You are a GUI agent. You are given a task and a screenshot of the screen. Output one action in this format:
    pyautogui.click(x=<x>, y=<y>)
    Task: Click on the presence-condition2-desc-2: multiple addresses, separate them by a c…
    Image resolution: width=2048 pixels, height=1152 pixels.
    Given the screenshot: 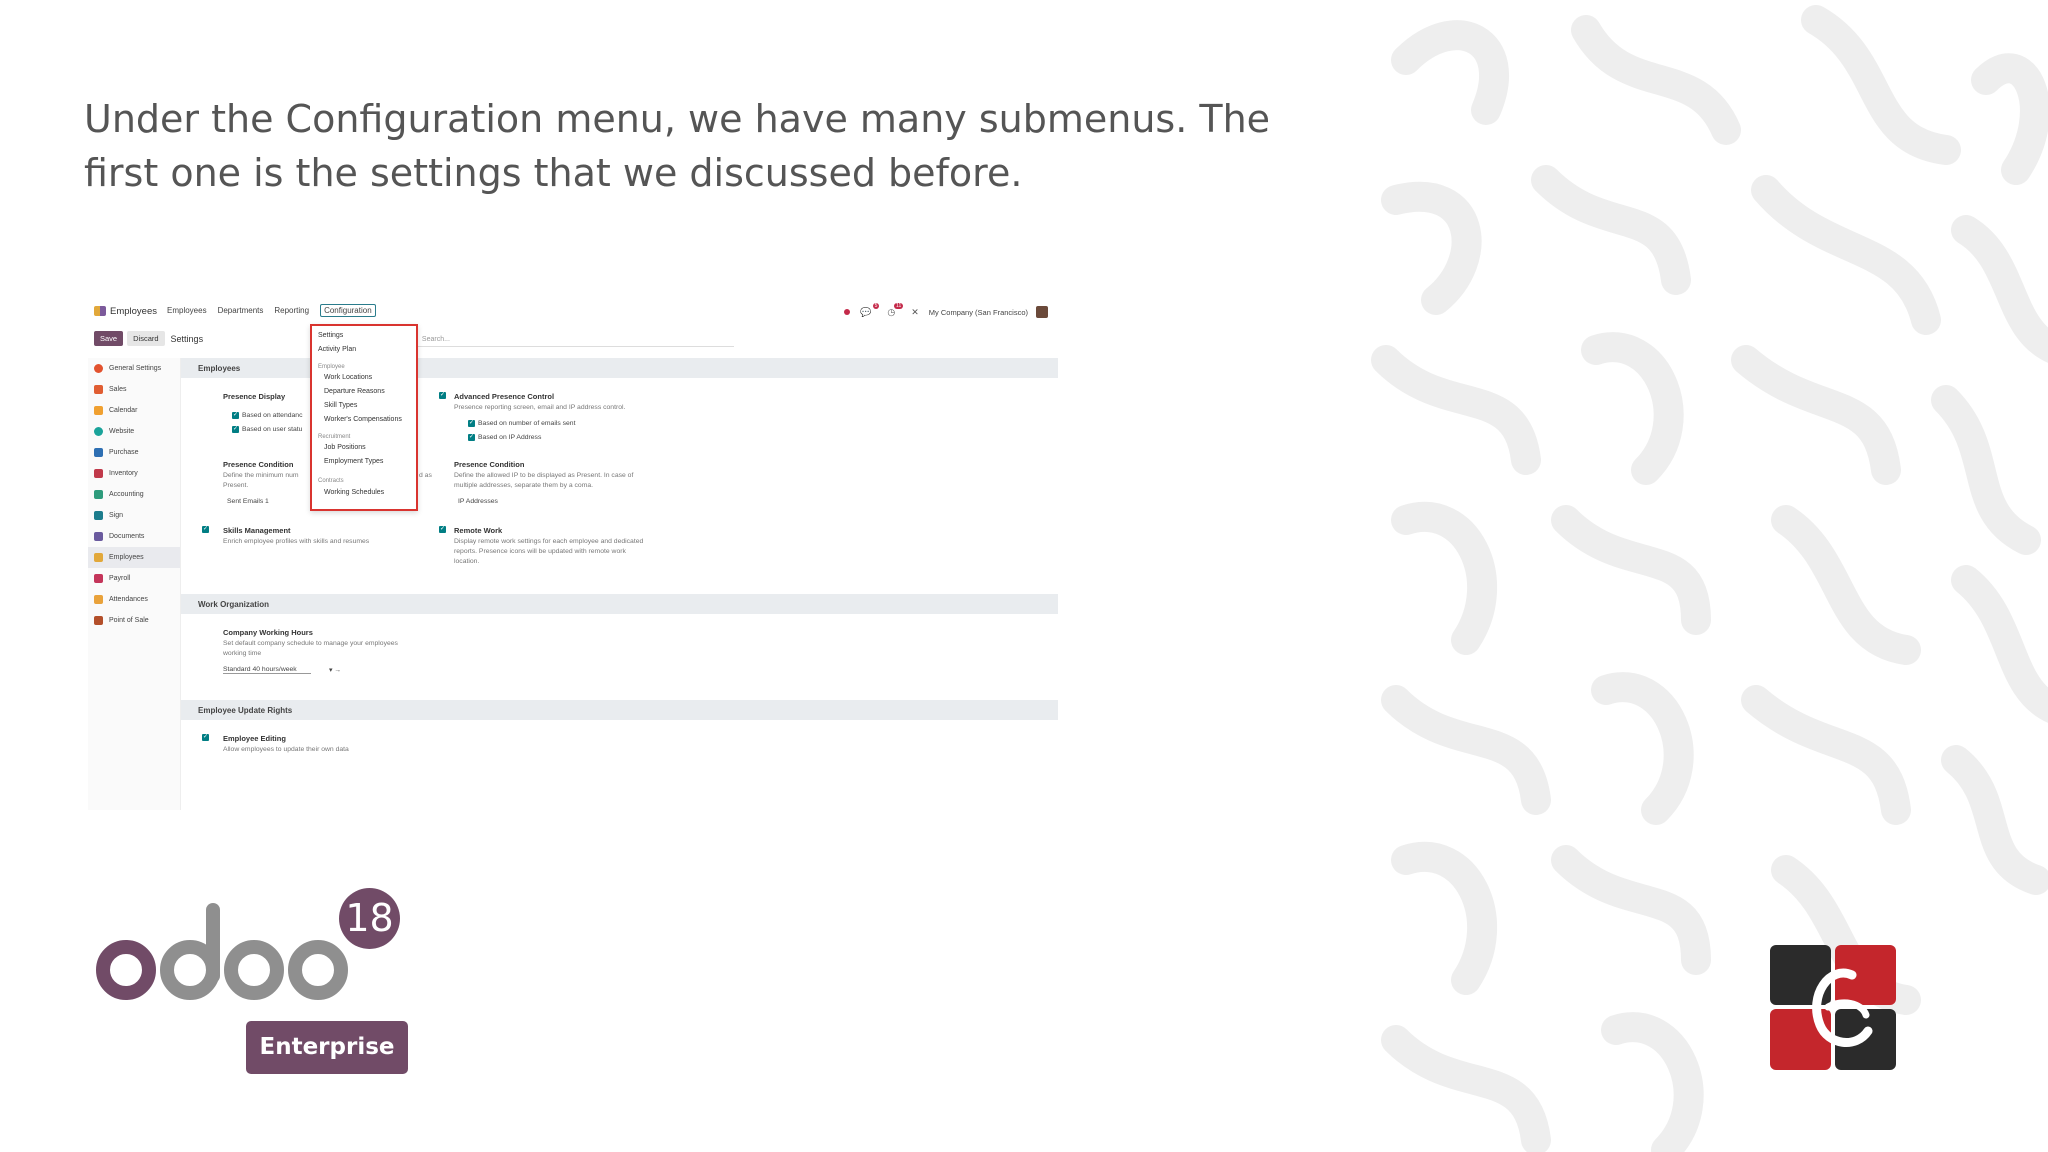 What is the action you would take?
    pyautogui.click(x=524, y=485)
    